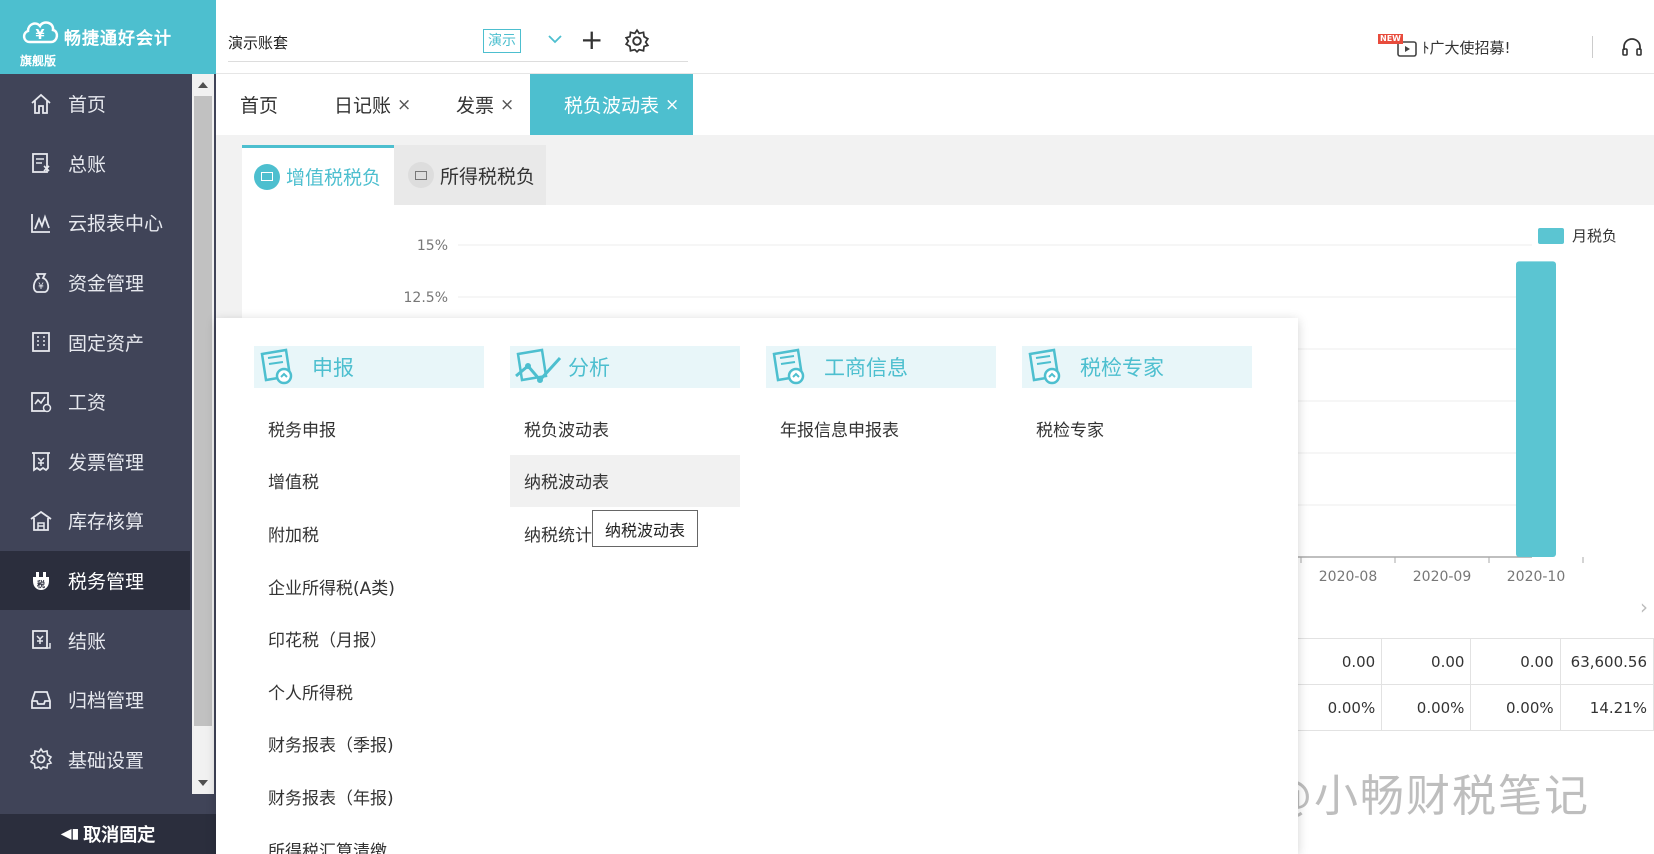 The height and width of the screenshot is (854, 1654). I want to click on sidebar-item-report-center: 云报表中心, so click(95, 223).